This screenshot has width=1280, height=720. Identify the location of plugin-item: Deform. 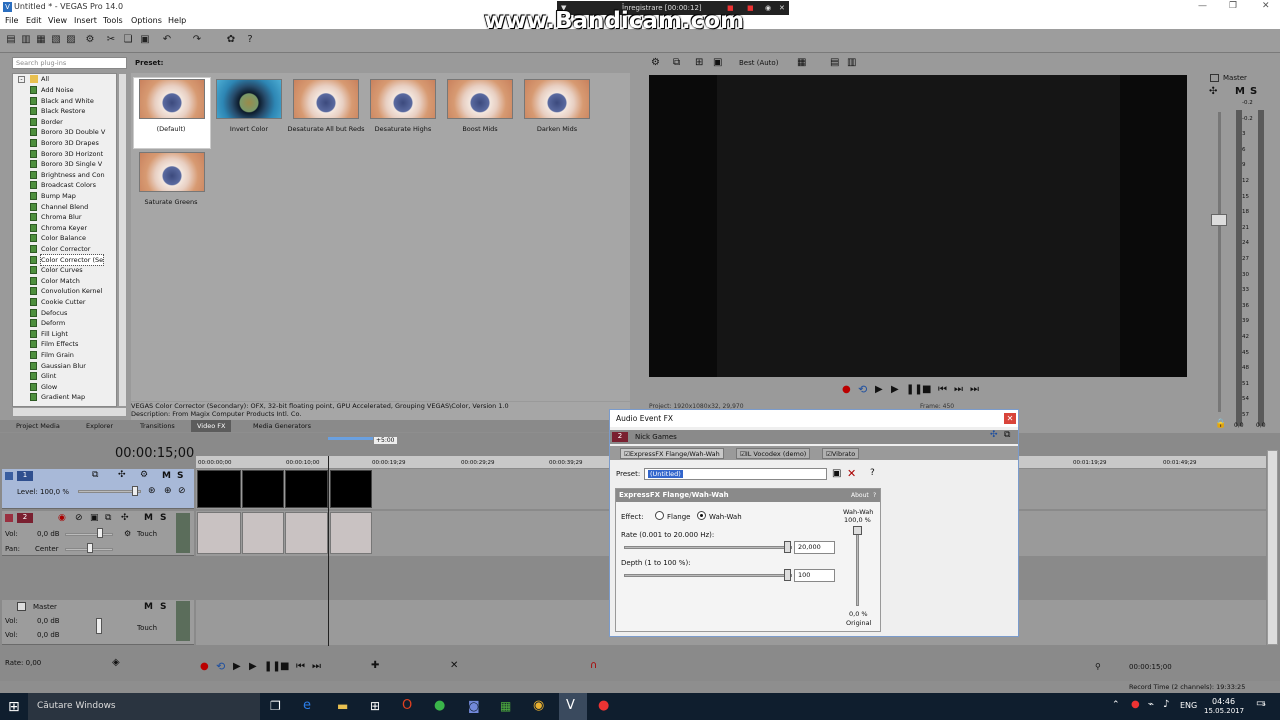
(53, 323).